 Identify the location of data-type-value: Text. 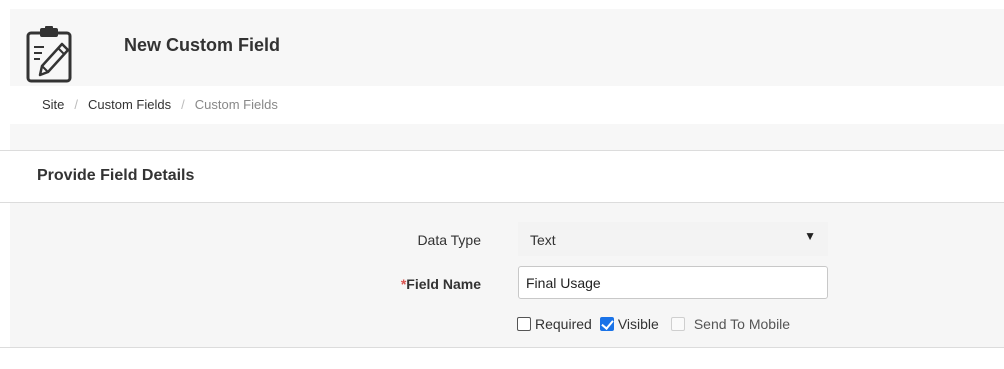
(543, 240).